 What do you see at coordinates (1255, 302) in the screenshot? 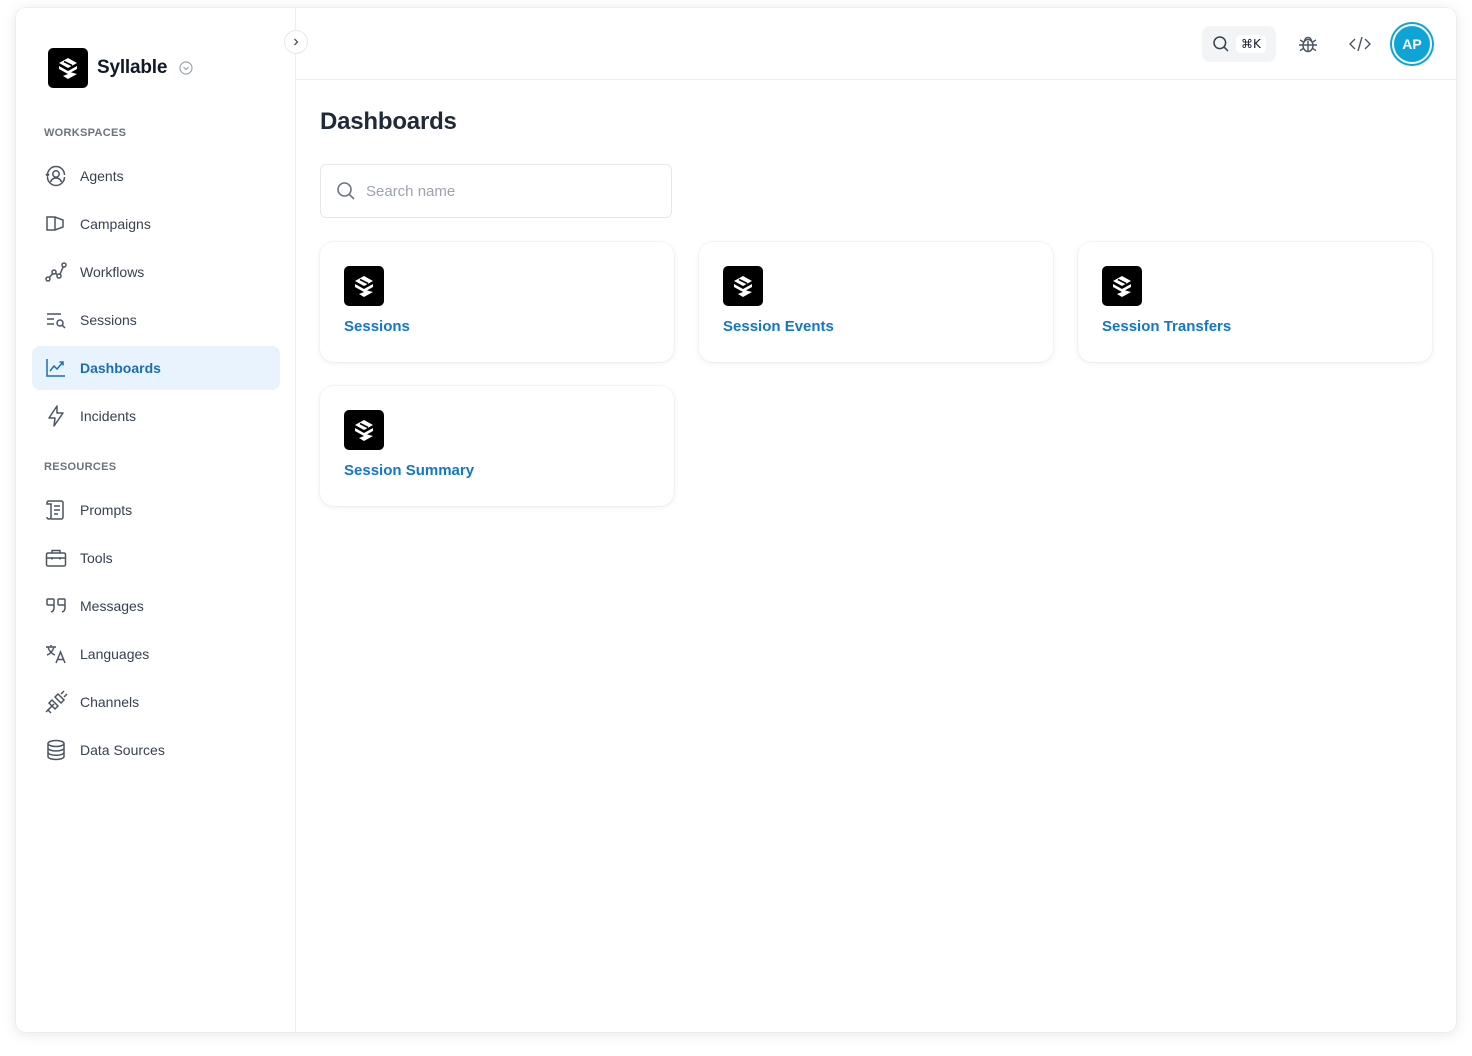
I see `dashboard-card-session-transfers: Session Transfers` at bounding box center [1255, 302].